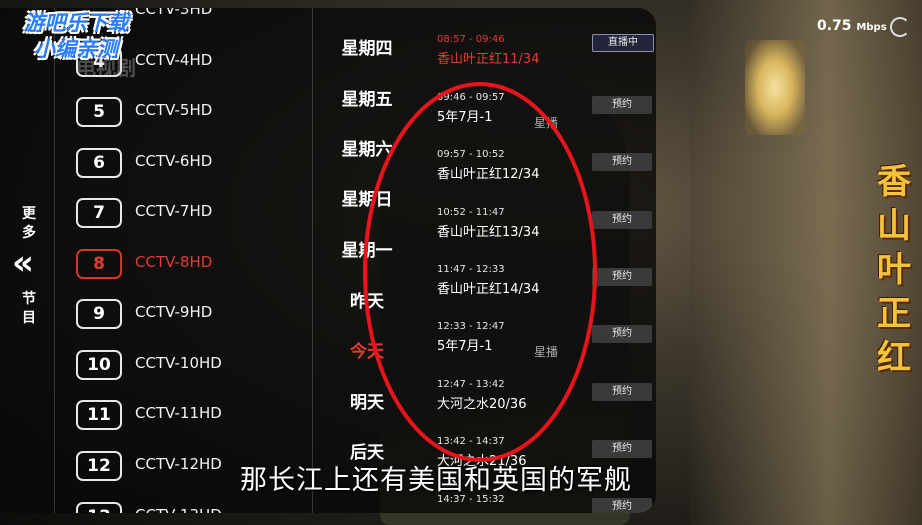 The image size is (922, 525). Describe the element at coordinates (775, 87) in the screenshot. I see `lamp` at that location.